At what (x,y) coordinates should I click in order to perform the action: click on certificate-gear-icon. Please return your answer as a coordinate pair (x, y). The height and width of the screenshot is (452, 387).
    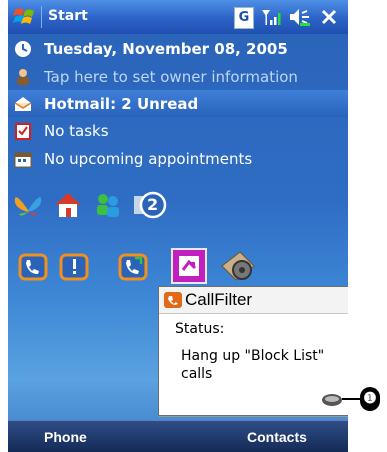
    Looking at the image, I should click on (238, 266).